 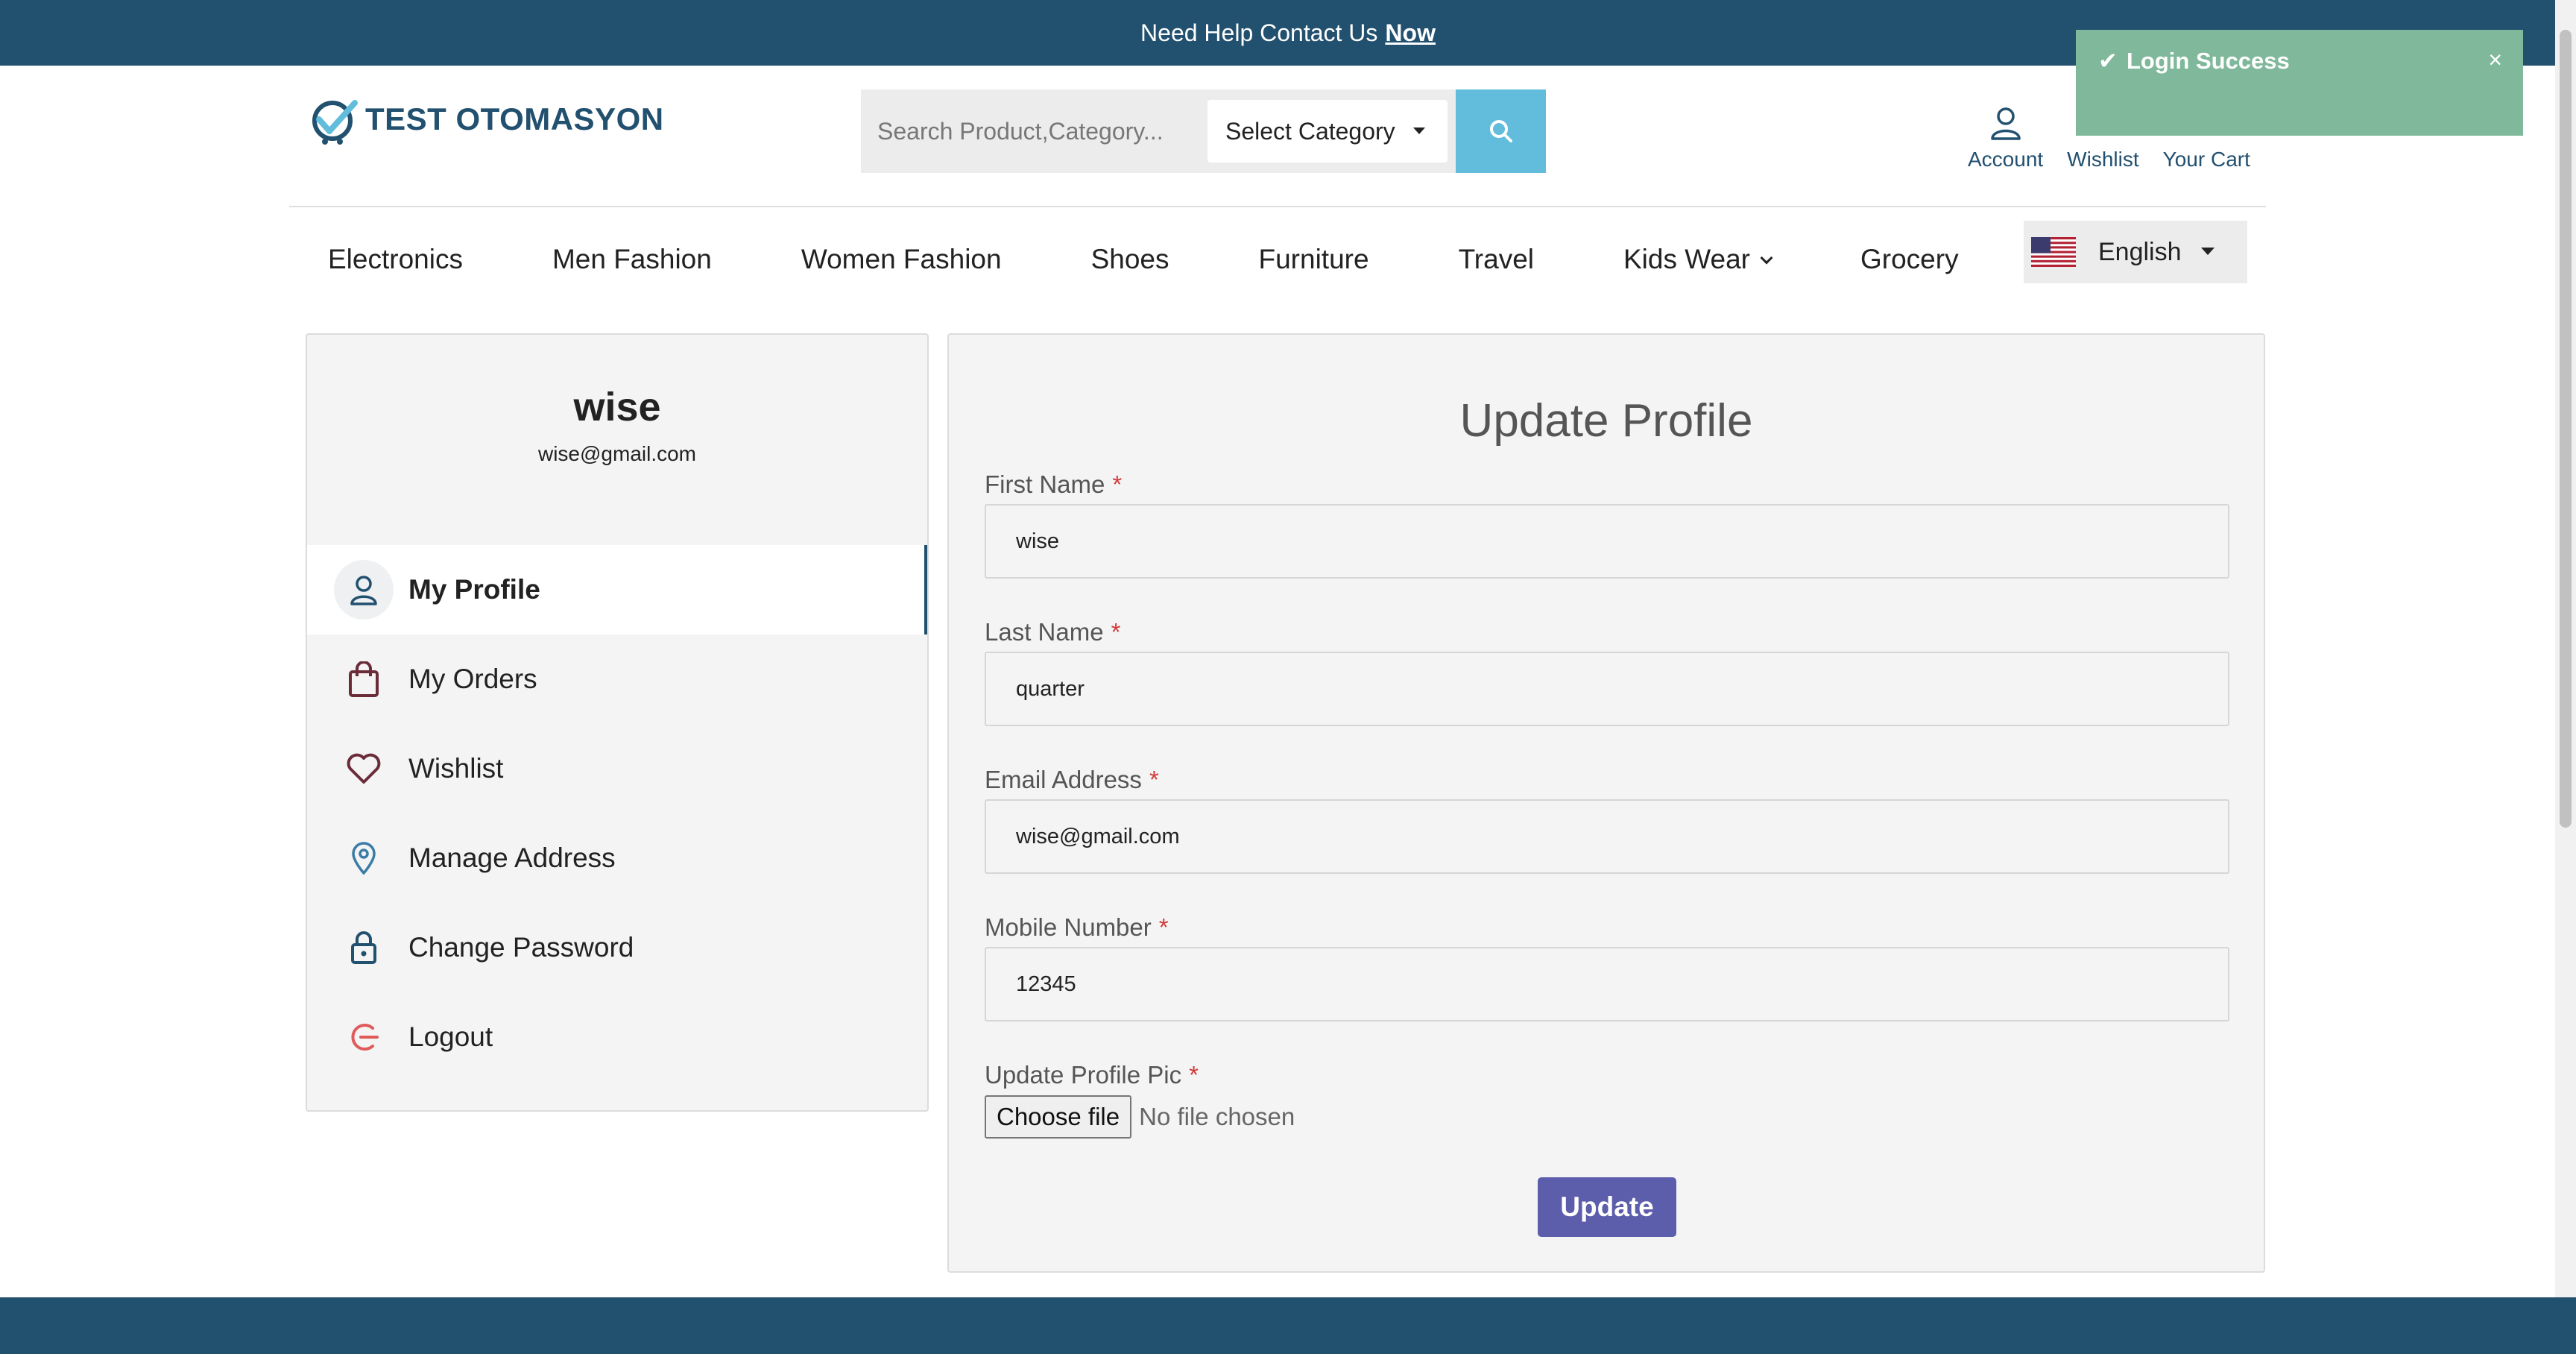 What do you see at coordinates (1607, 541) in the screenshot?
I see `first-name-field` at bounding box center [1607, 541].